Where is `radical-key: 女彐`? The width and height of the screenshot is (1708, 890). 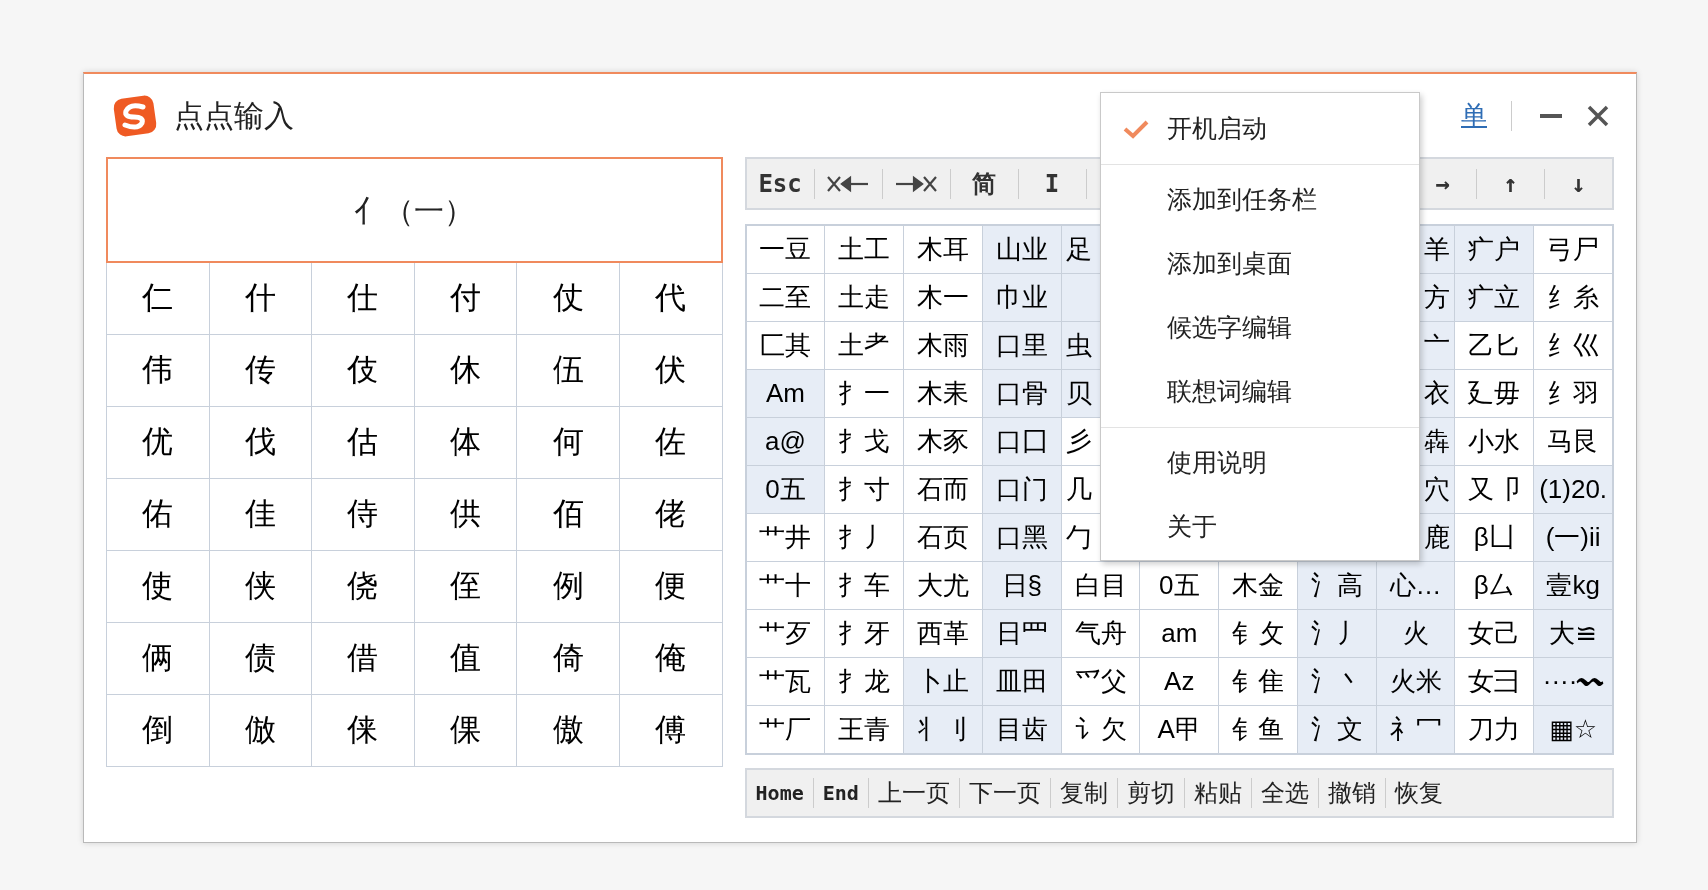
radical-key: 女彐 is located at coordinates (1494, 681).